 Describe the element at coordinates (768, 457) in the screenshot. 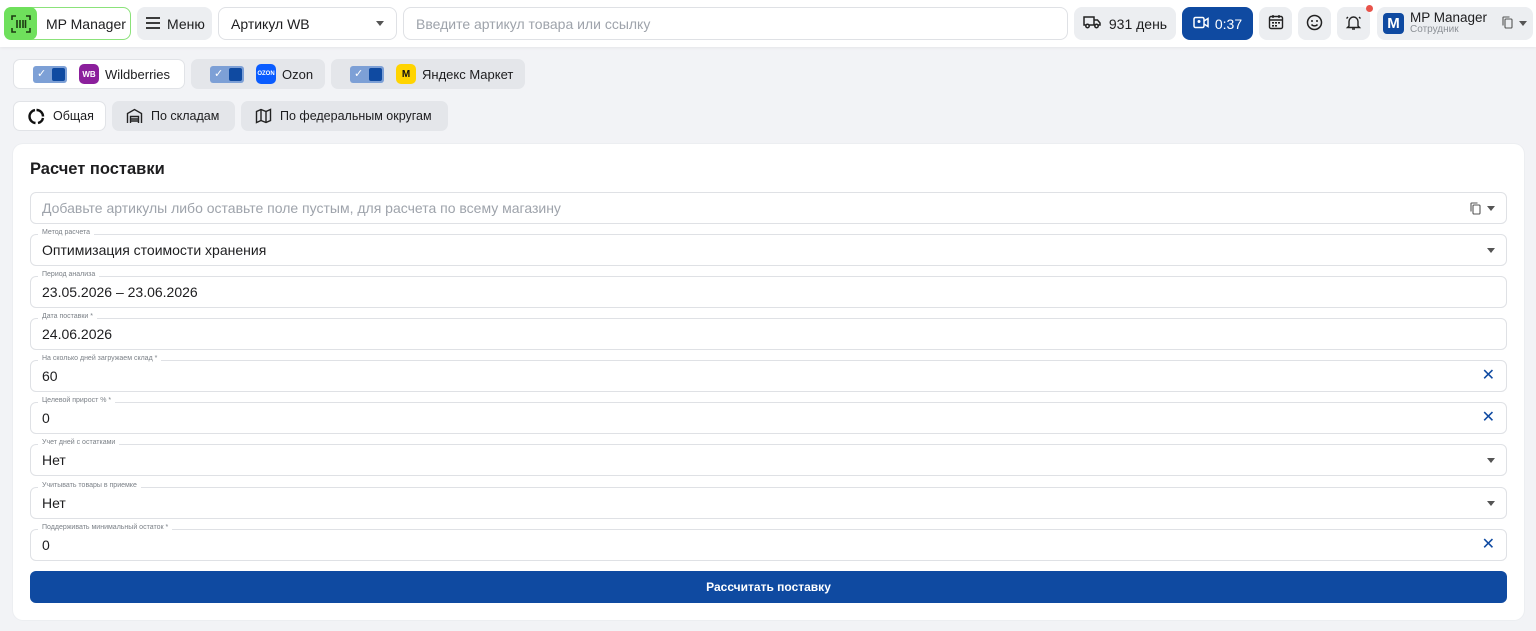

I see `stock-days-select: Учет дней с остатками Нет` at that location.